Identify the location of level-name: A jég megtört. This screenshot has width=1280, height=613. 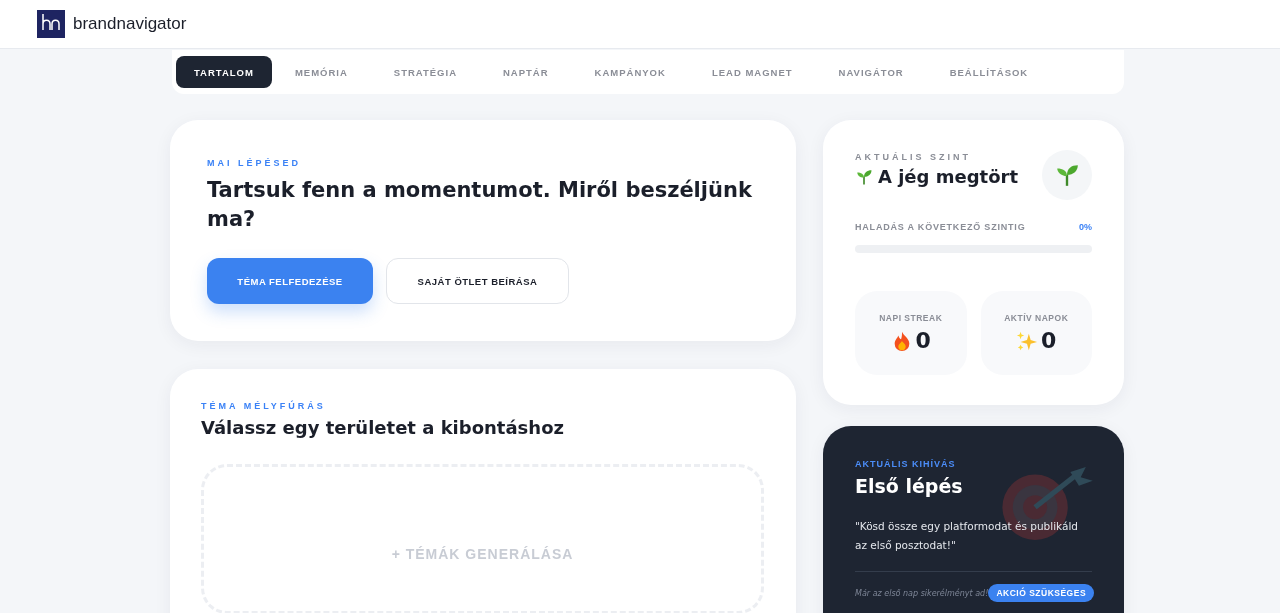
(948, 176).